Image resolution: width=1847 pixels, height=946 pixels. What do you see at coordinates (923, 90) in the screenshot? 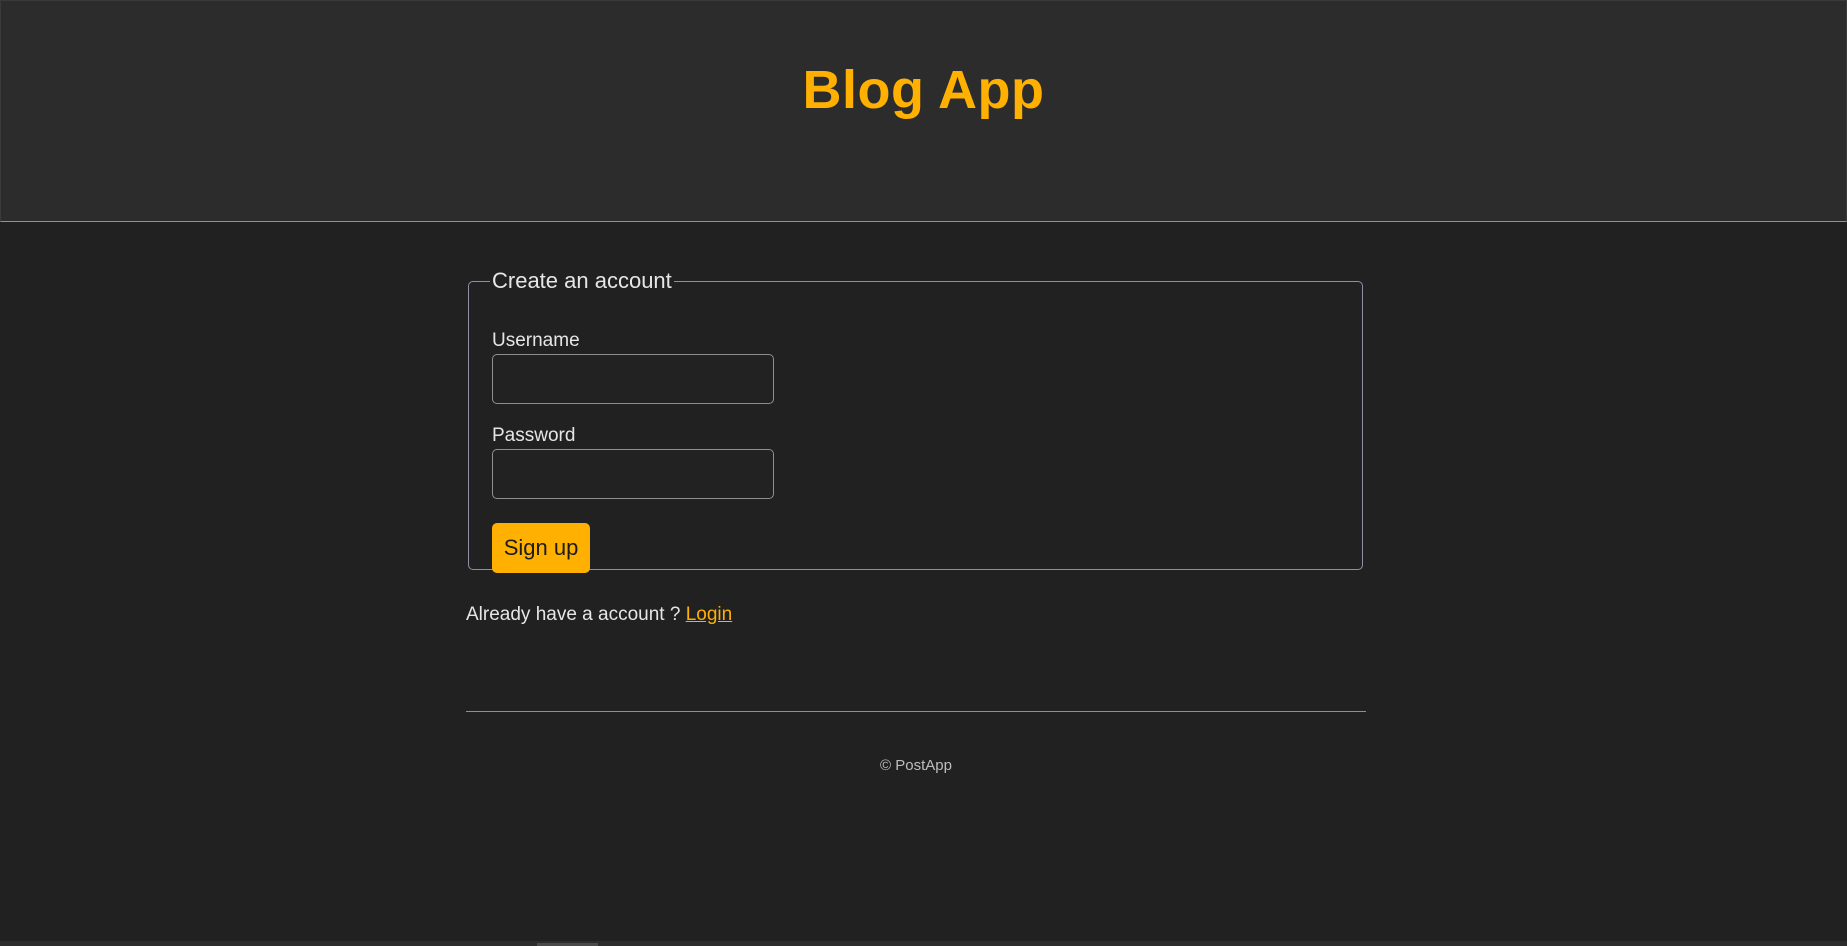
I see `app-title: Blog App` at bounding box center [923, 90].